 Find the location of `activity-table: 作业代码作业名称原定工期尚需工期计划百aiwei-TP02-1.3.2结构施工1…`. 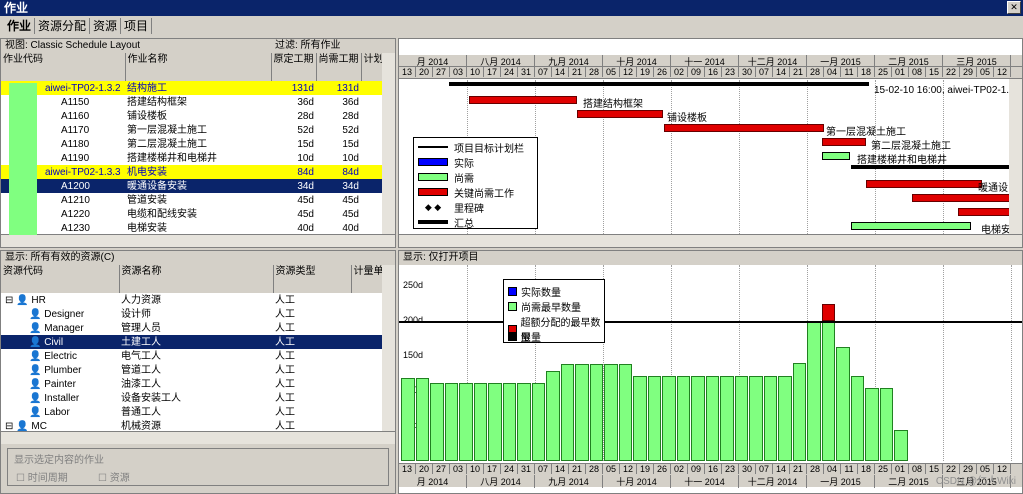

activity-table: 作业代码作业名称原定工期尚需工期计划百aiwei-TP02-1.3.2结构施工1… is located at coordinates (192, 144).